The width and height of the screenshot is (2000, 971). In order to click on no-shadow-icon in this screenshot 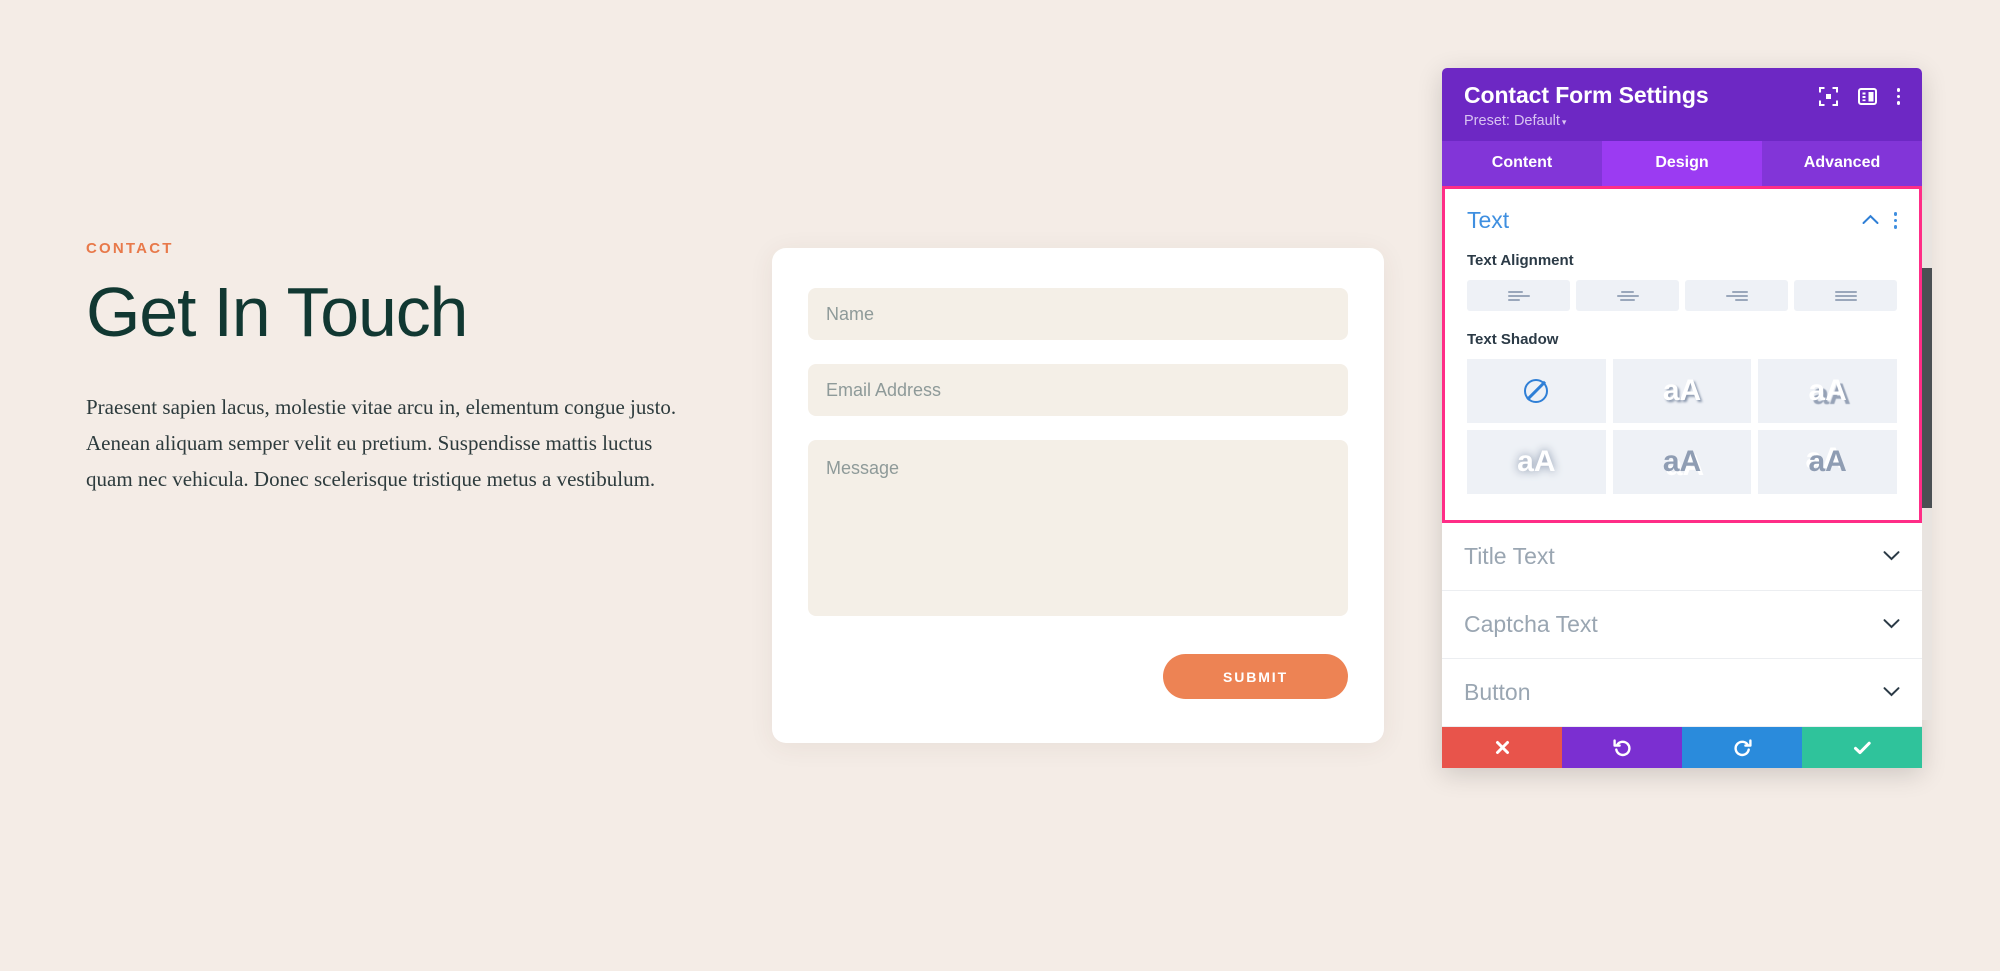, I will do `click(1536, 391)`.